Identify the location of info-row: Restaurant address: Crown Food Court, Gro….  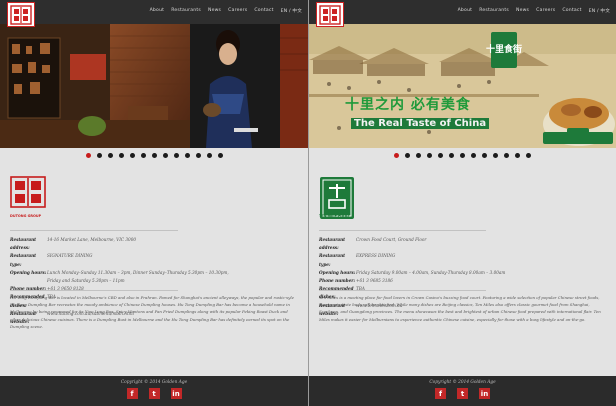
(462, 244).